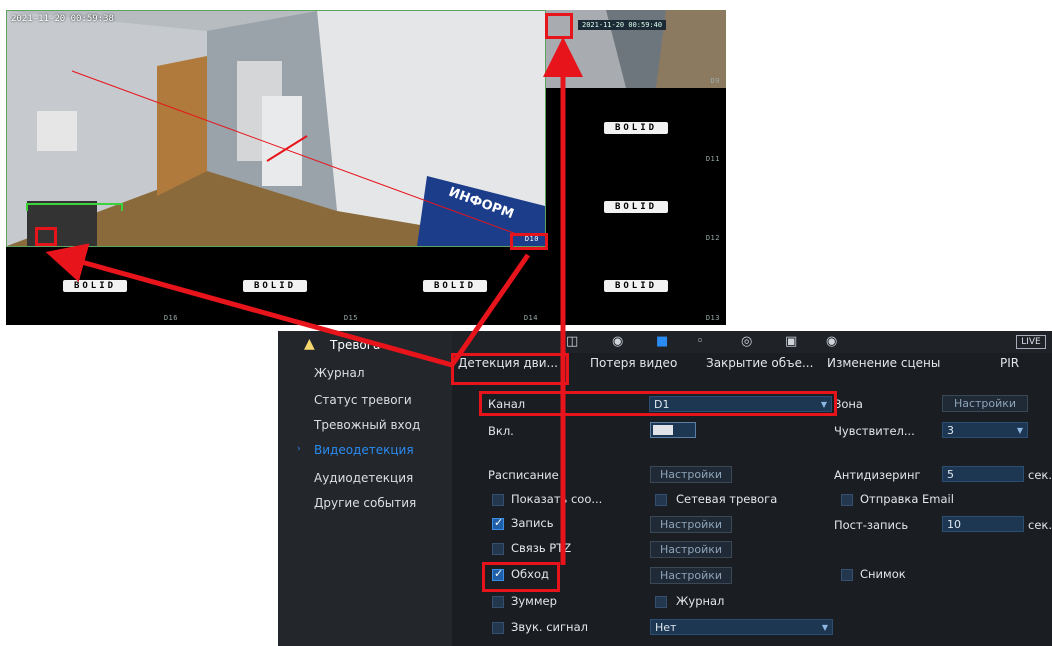 The height and width of the screenshot is (646, 1052). Describe the element at coordinates (950, 430) in the screenshot. I see `sensitivity-value: 3` at that location.